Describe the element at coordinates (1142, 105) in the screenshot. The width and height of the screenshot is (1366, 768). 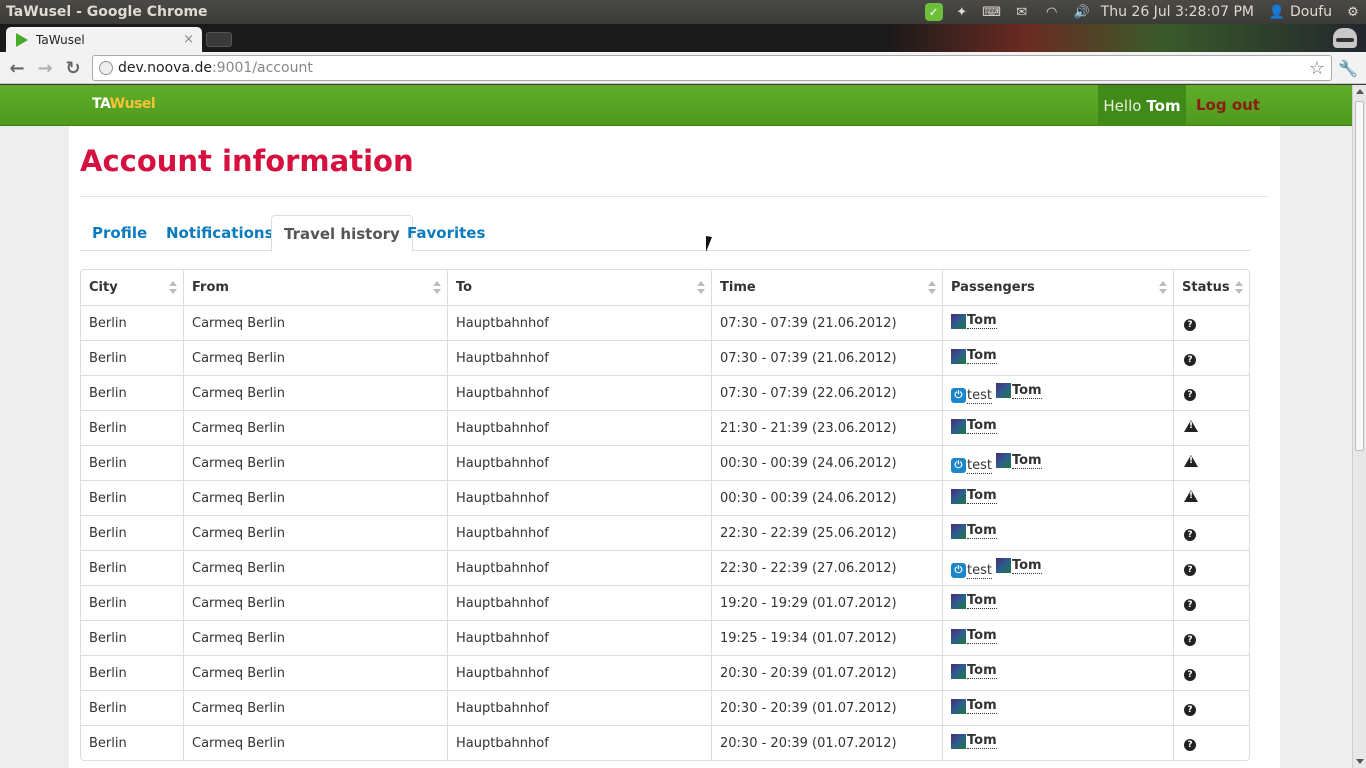
I see `user-greeting: Hello Tom` at that location.